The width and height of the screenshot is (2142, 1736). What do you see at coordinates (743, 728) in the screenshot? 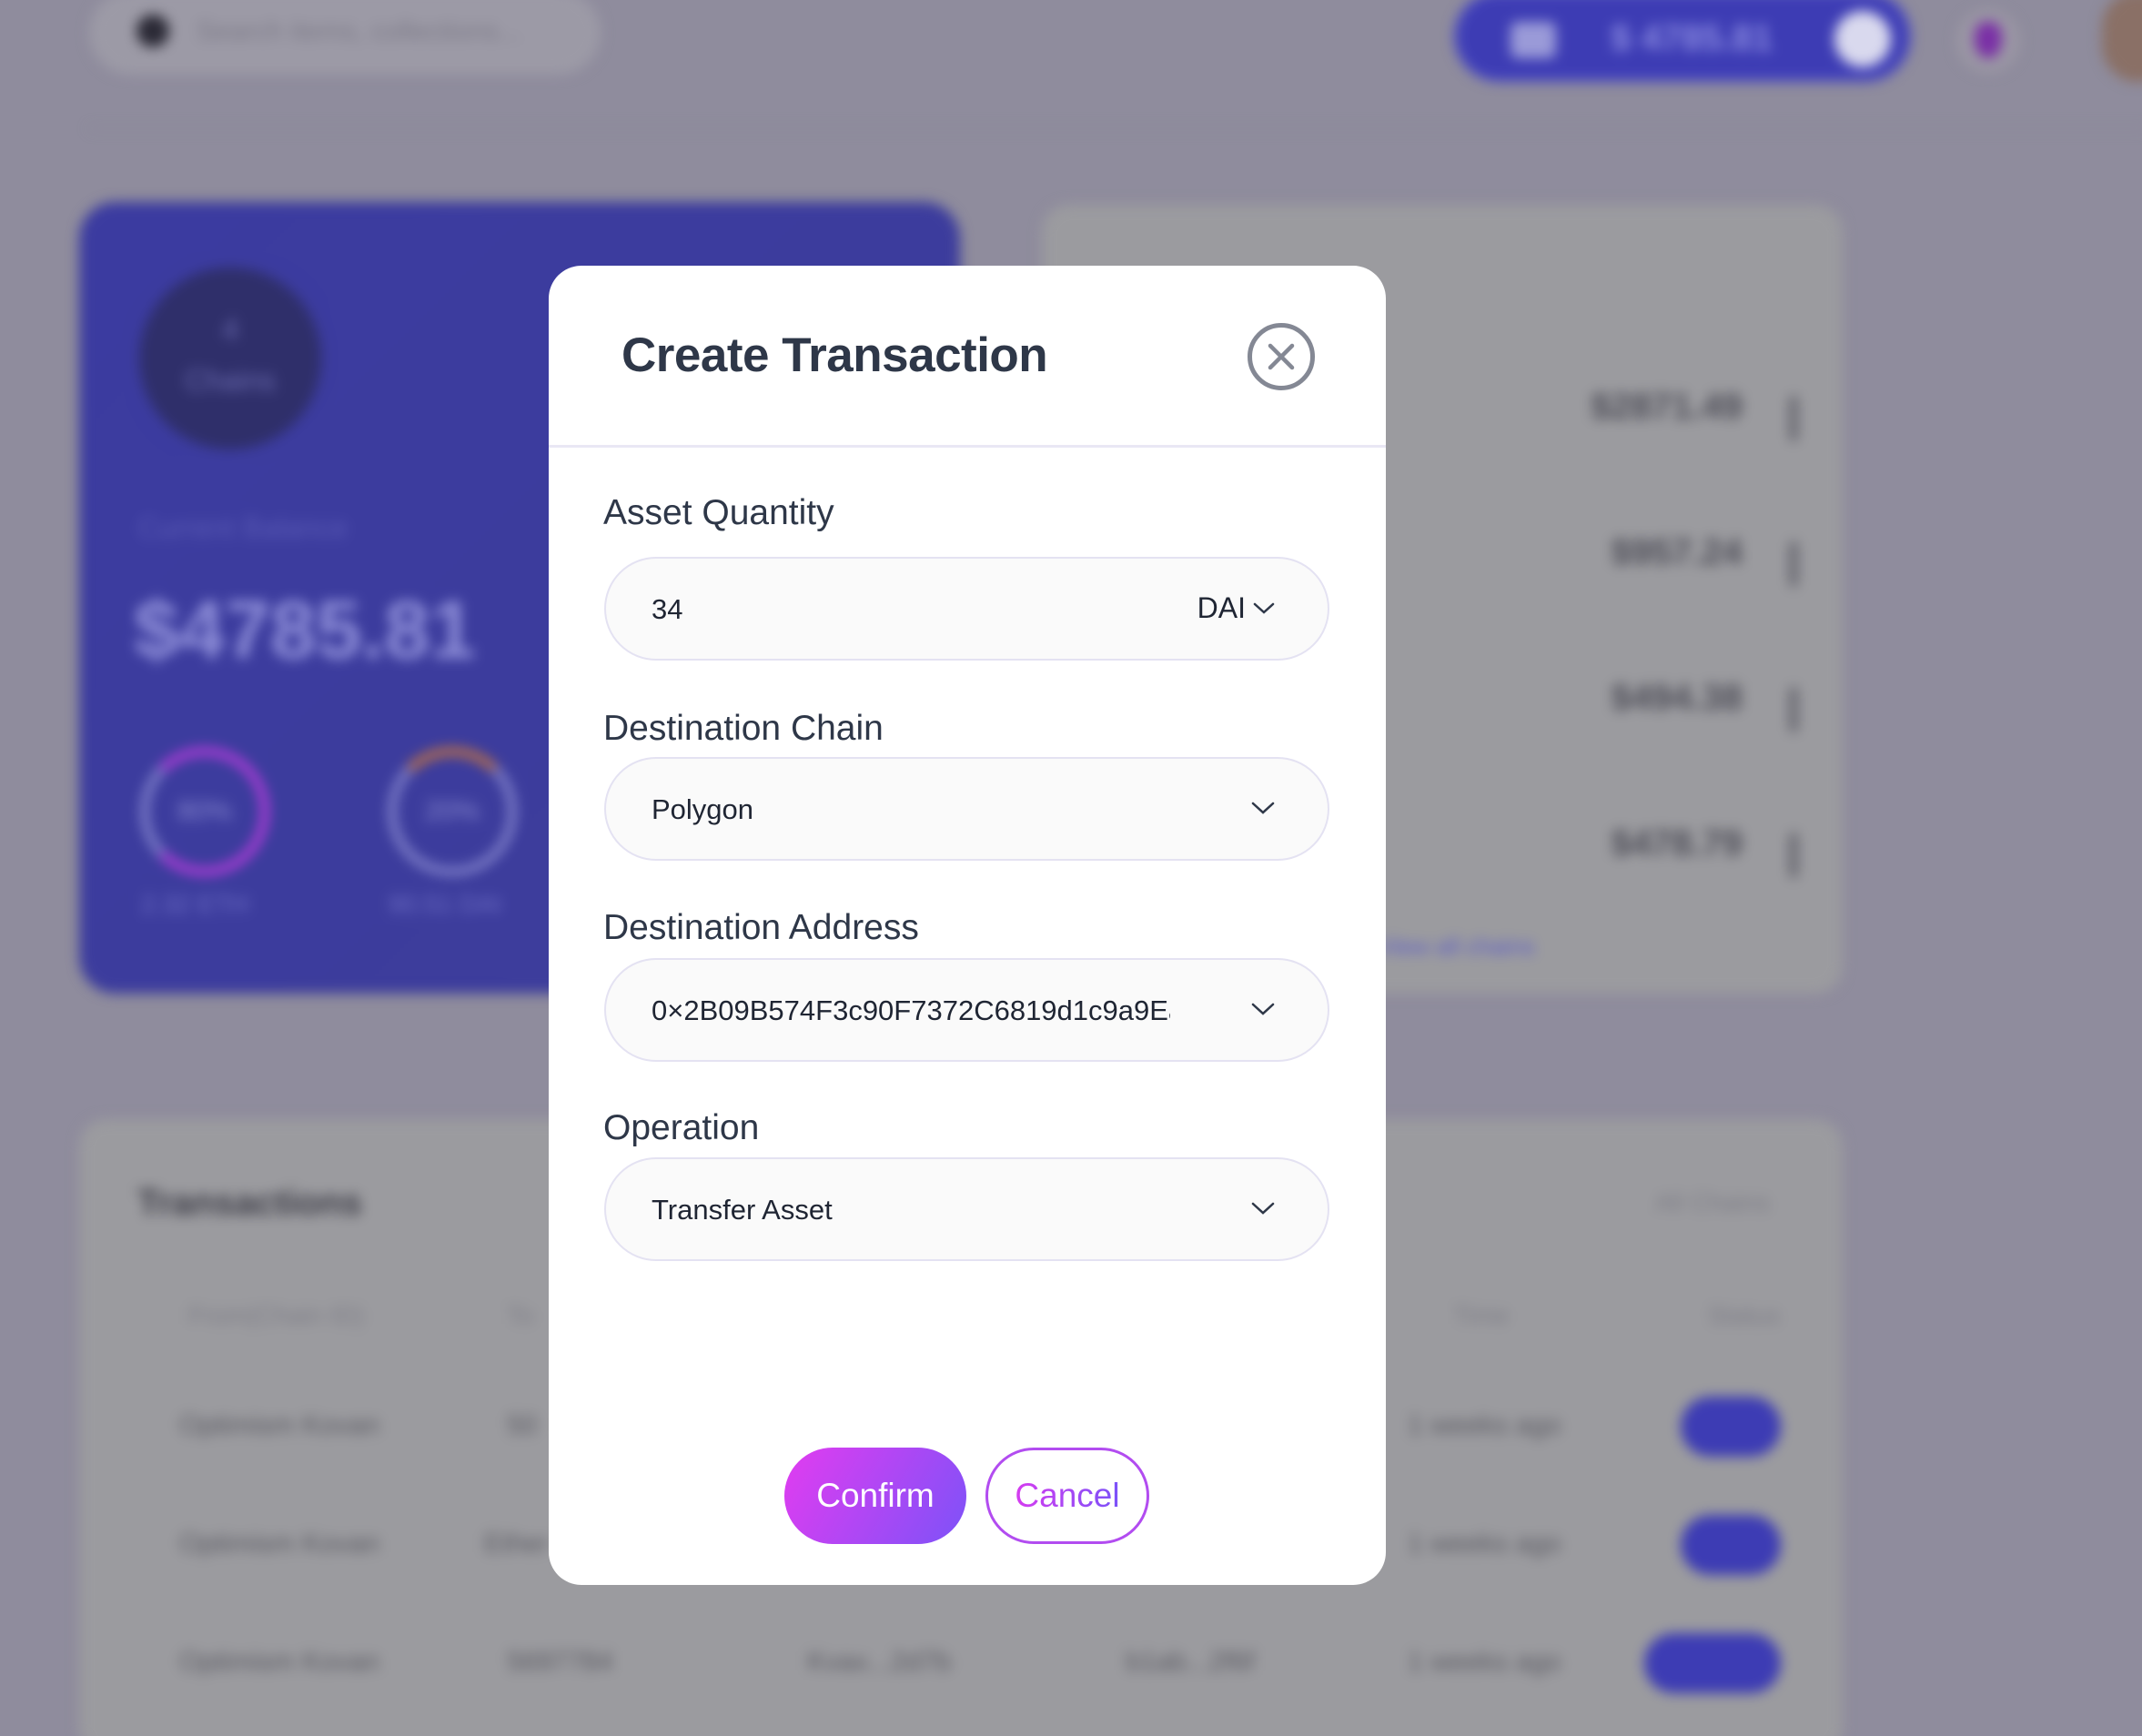
I see `destination-chain-label: Destination Chain` at bounding box center [743, 728].